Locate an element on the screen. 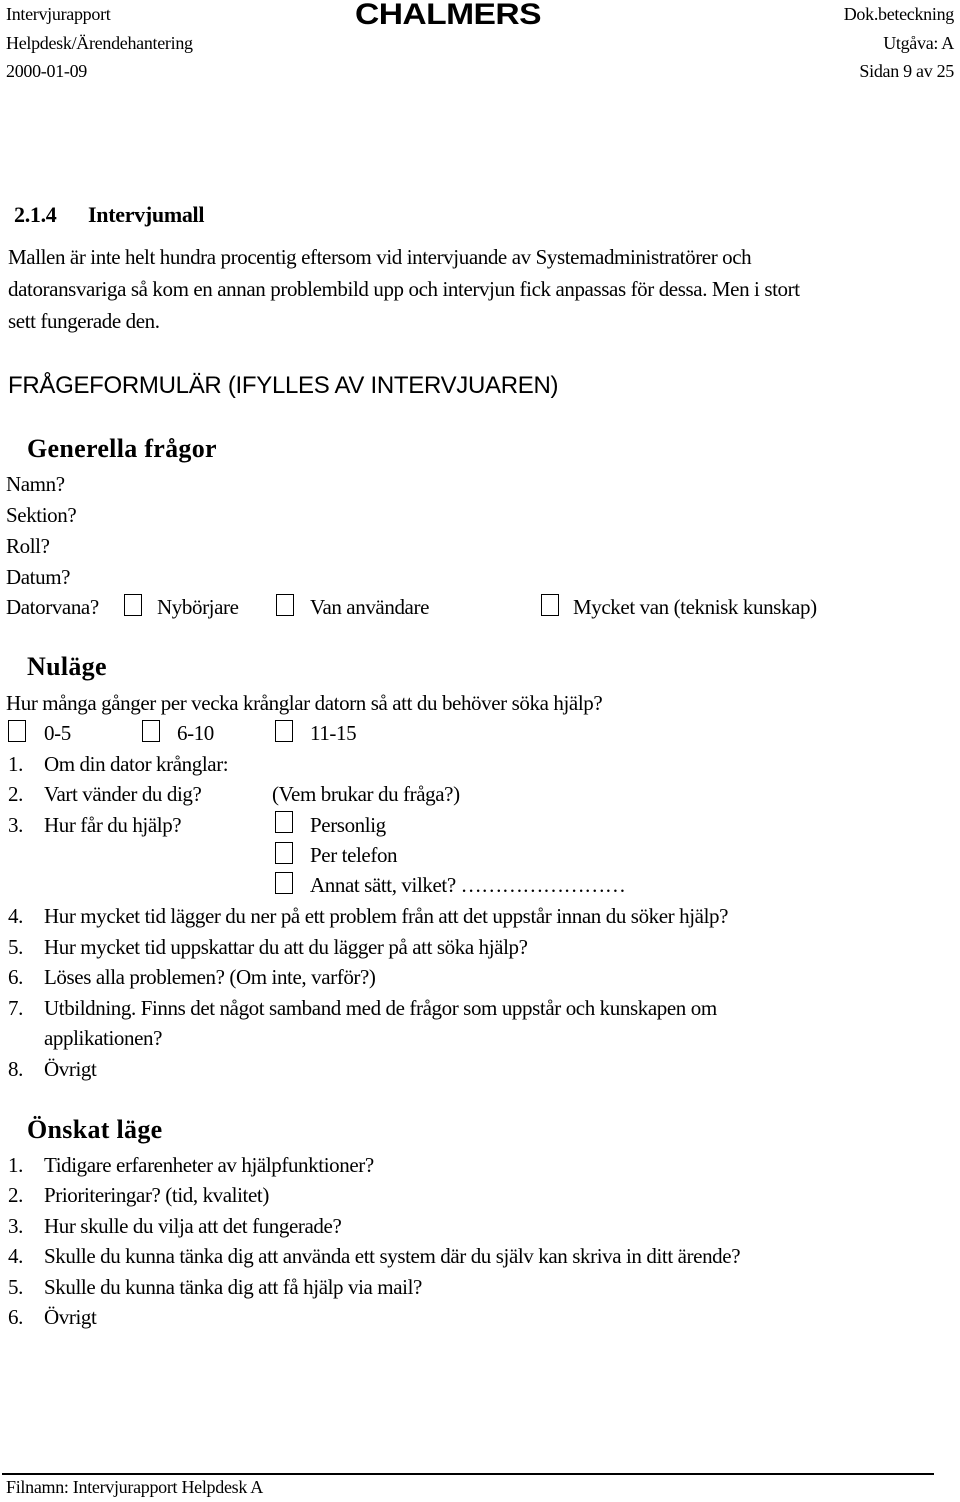  chalmers-logo: CHALMERS is located at coordinates (448, 15).